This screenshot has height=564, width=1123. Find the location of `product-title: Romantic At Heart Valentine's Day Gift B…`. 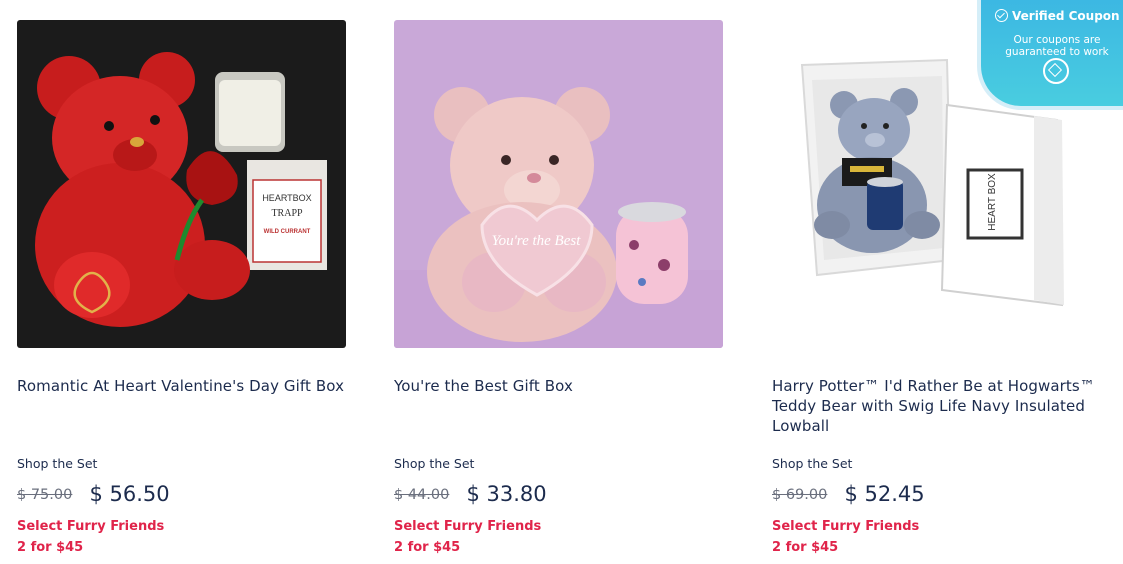

product-title: Romantic At Heart Valentine's Day Gift B… is located at coordinates (182, 386).